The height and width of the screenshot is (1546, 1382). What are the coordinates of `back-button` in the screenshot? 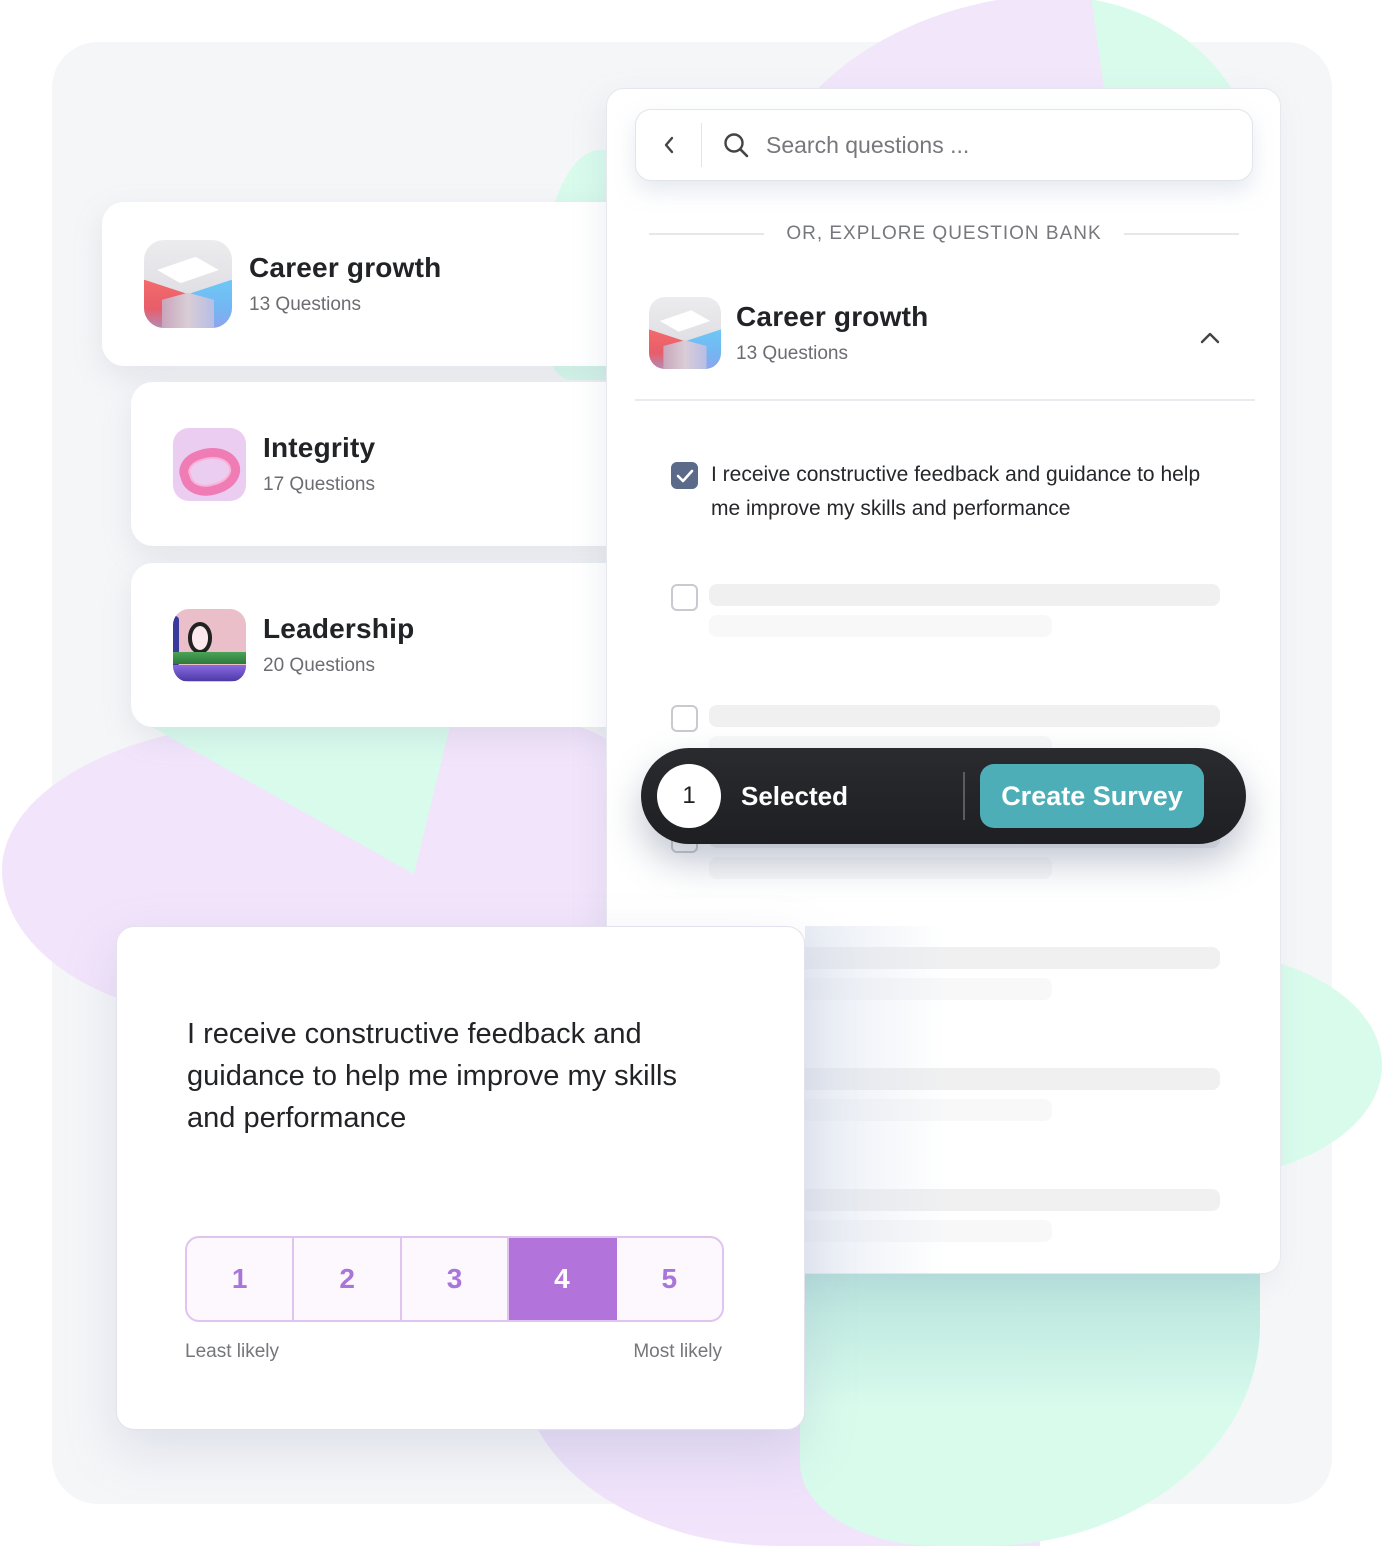 It's located at (669, 145).